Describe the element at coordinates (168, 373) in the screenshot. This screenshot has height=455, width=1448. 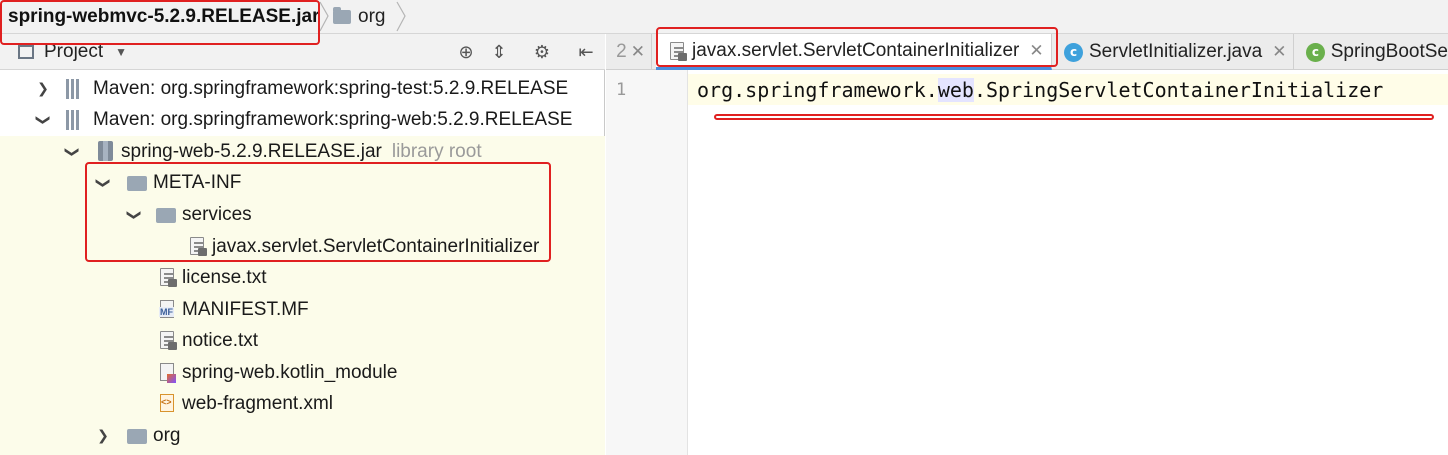
I see `kotlin-module-icon` at that location.